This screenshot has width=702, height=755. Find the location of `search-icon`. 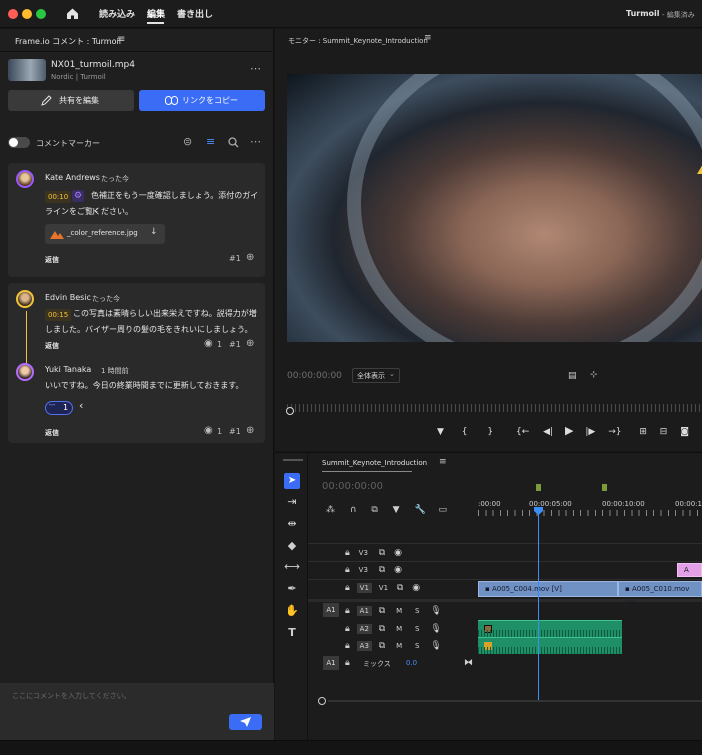

search-icon is located at coordinates (233, 142).